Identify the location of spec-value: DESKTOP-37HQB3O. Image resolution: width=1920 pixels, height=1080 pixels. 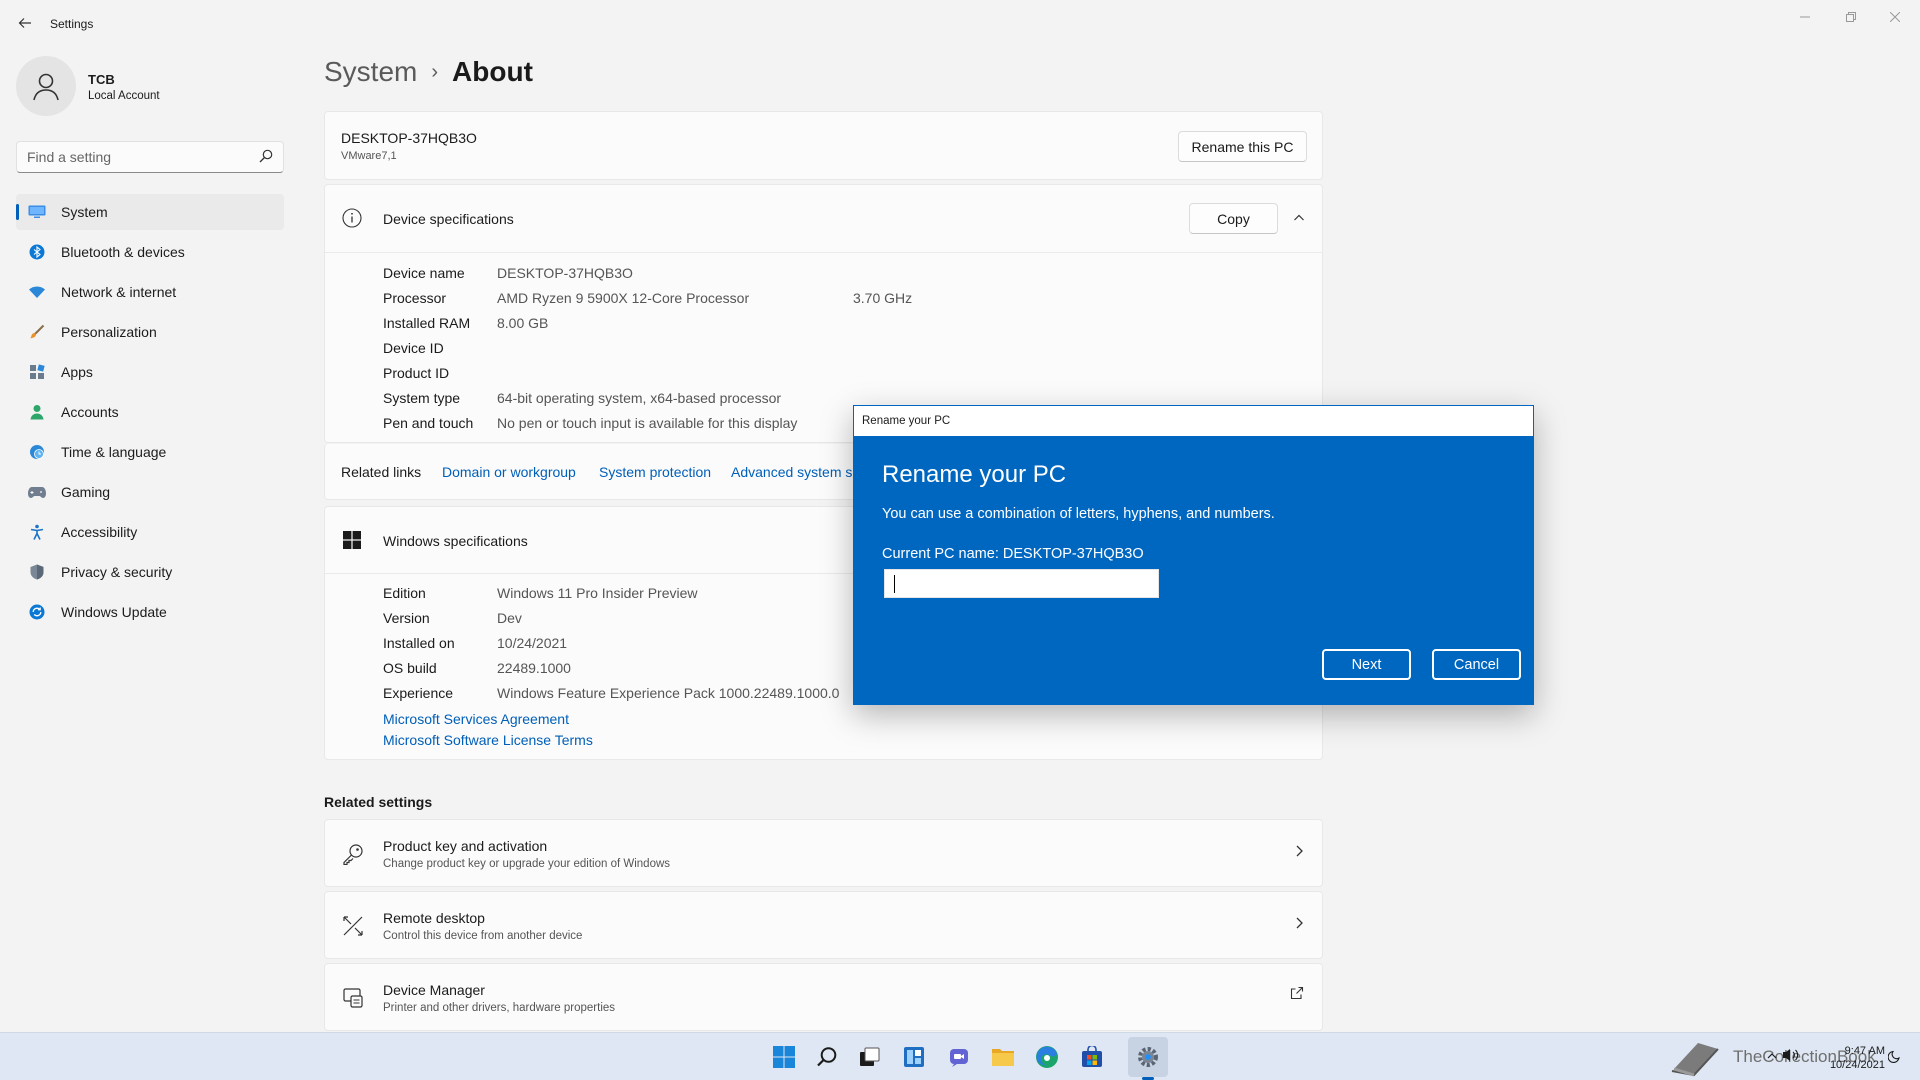
(565, 273).